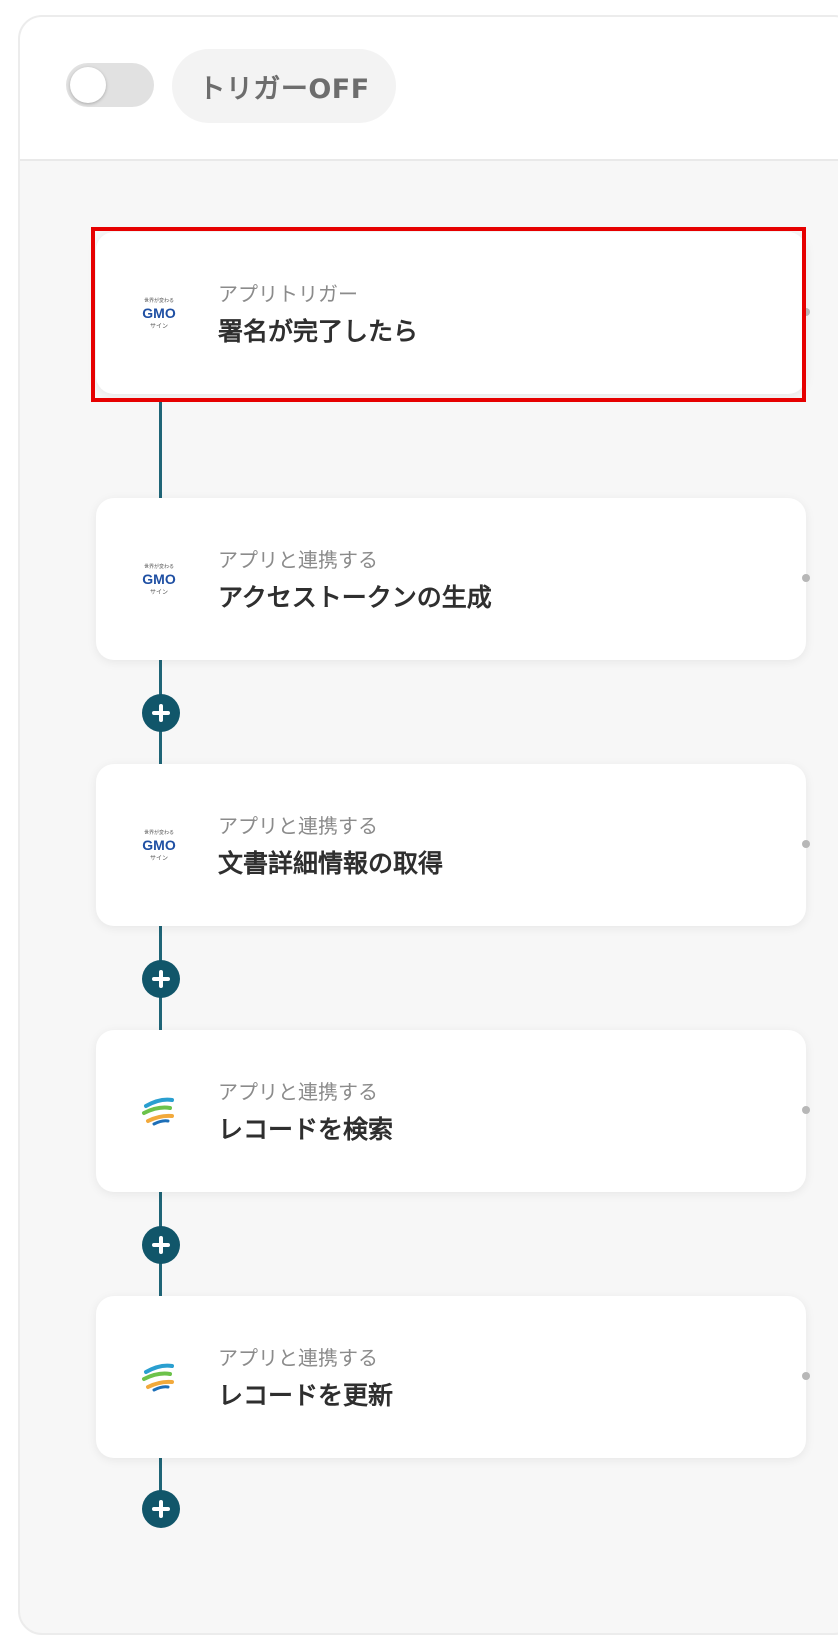  What do you see at coordinates (110, 85) in the screenshot?
I see `trigger-toggle-switch` at bounding box center [110, 85].